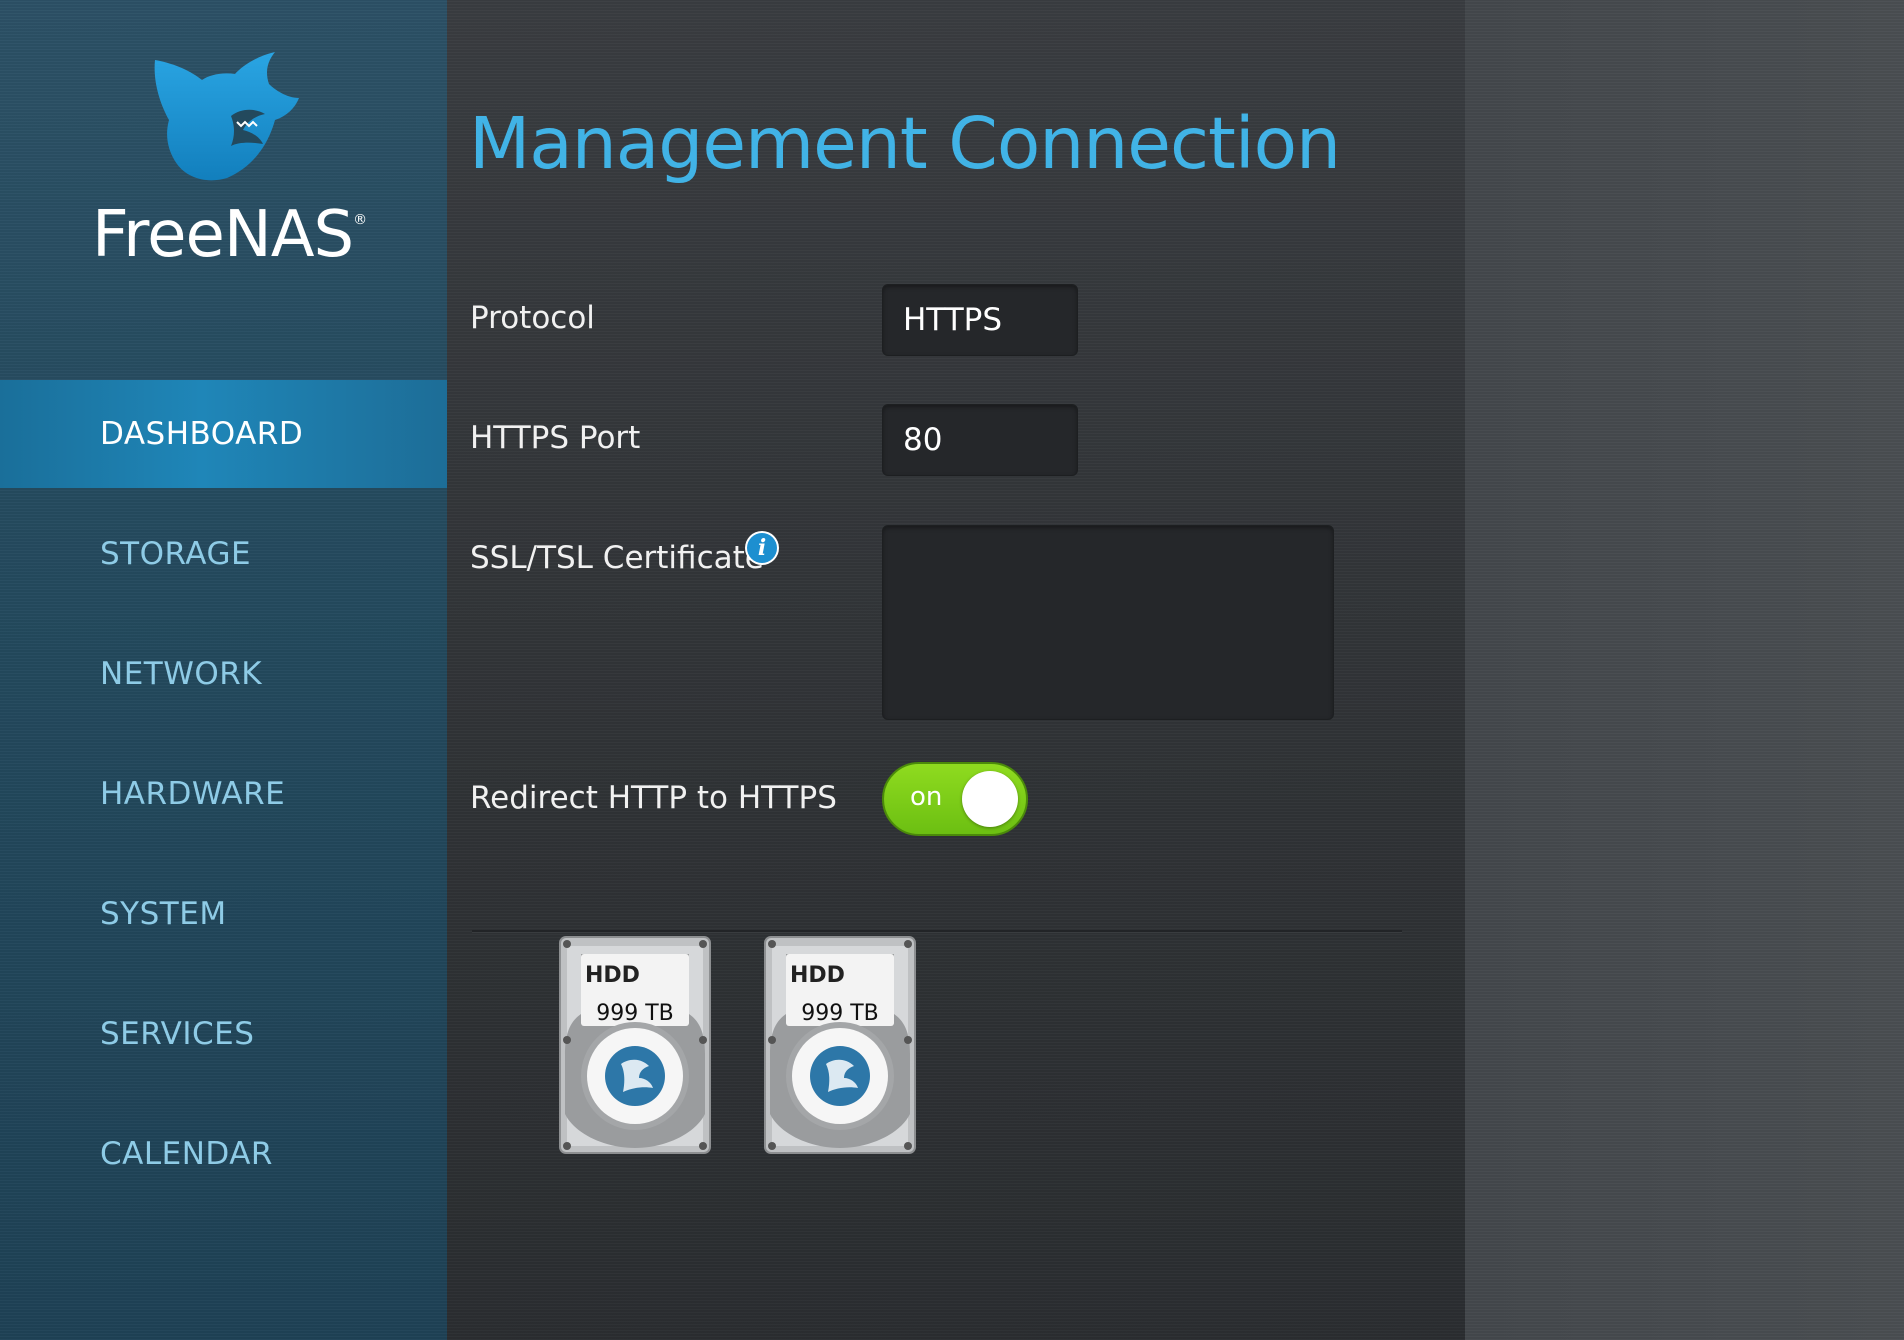 This screenshot has height=1340, width=1904. What do you see at coordinates (186, 1154) in the screenshot?
I see `sidebar-item-label: CALENDAR` at bounding box center [186, 1154].